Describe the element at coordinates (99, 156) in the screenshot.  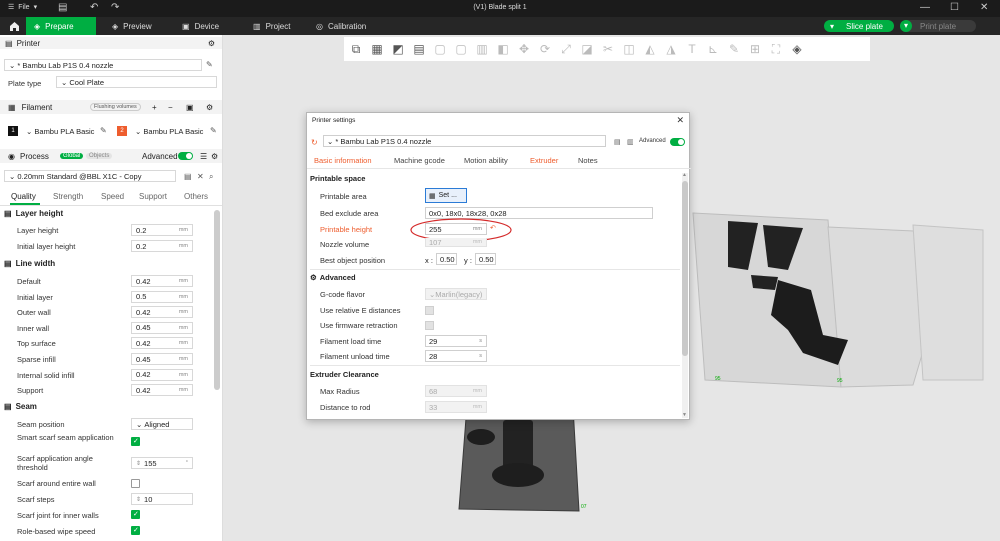
I see `objects-toggle: Objects` at that location.